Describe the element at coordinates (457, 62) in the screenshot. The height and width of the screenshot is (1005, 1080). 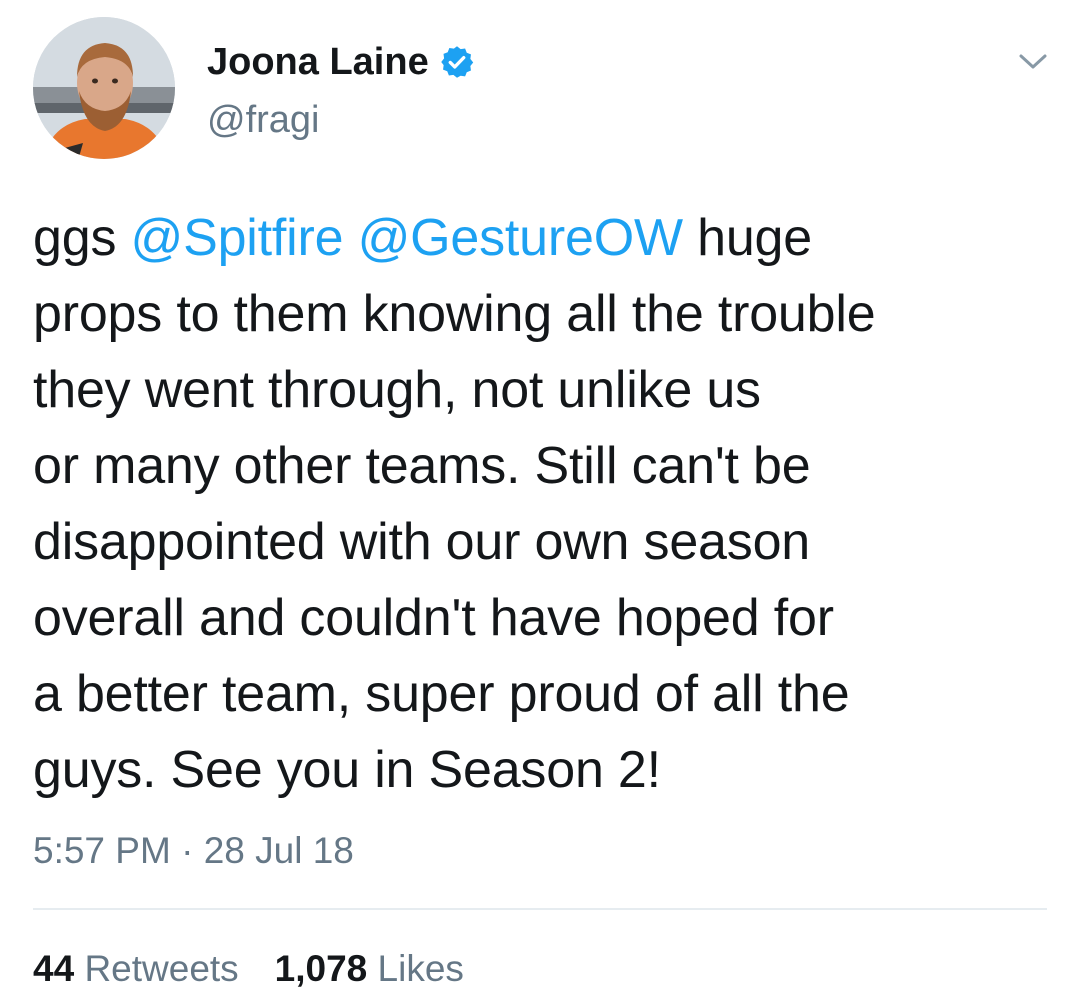
I see `verified-badge-icon` at that location.